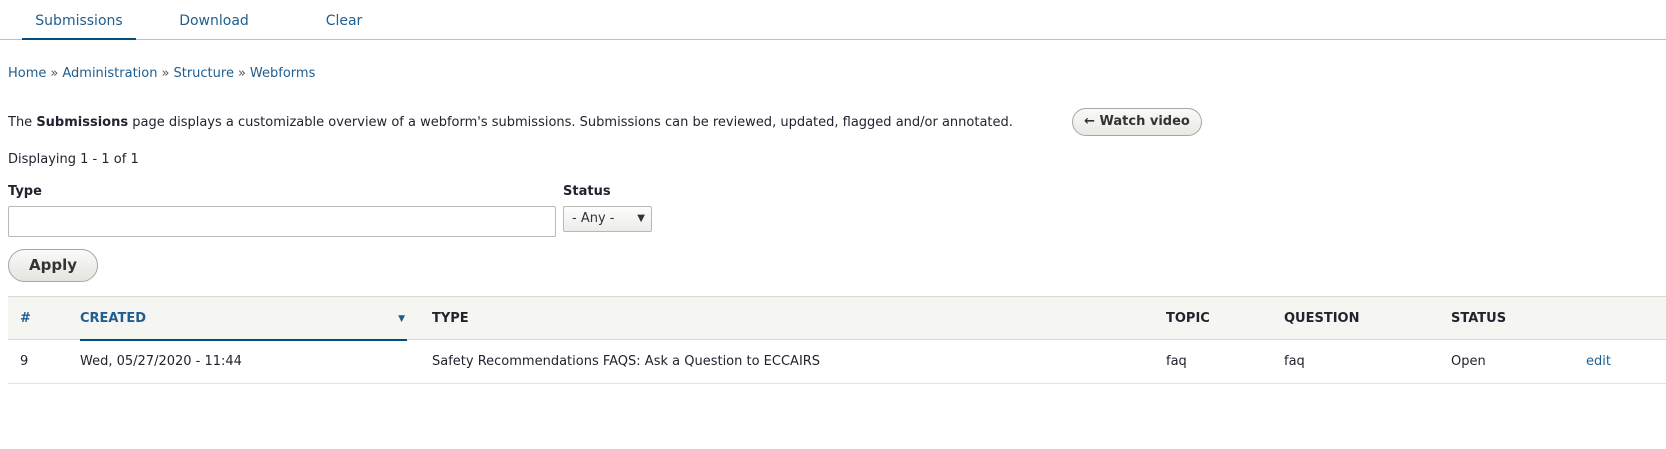  I want to click on header-type: TYPE, so click(450, 318).